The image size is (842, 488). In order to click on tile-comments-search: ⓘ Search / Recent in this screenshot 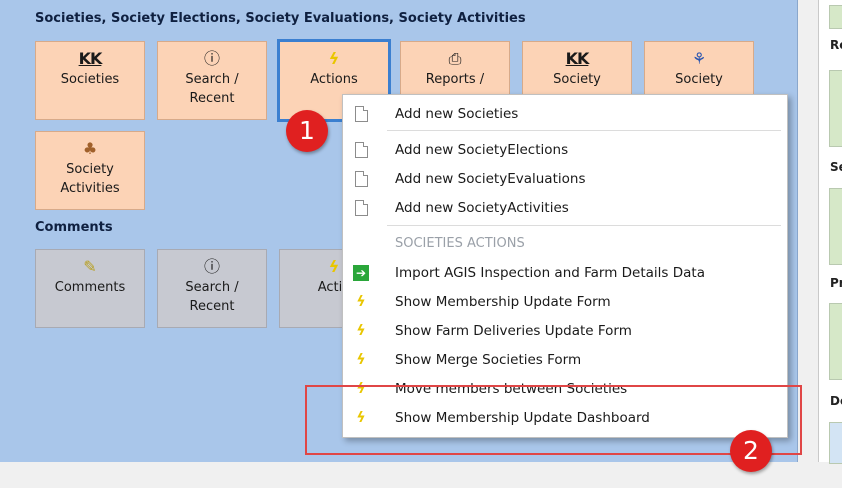, I will do `click(212, 288)`.